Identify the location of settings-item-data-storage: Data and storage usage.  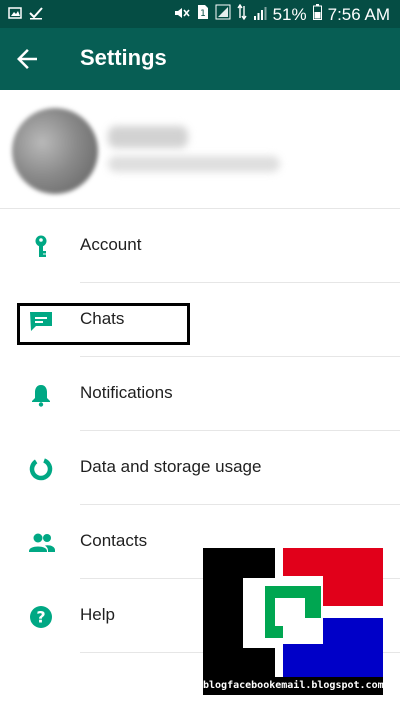
(200, 468).